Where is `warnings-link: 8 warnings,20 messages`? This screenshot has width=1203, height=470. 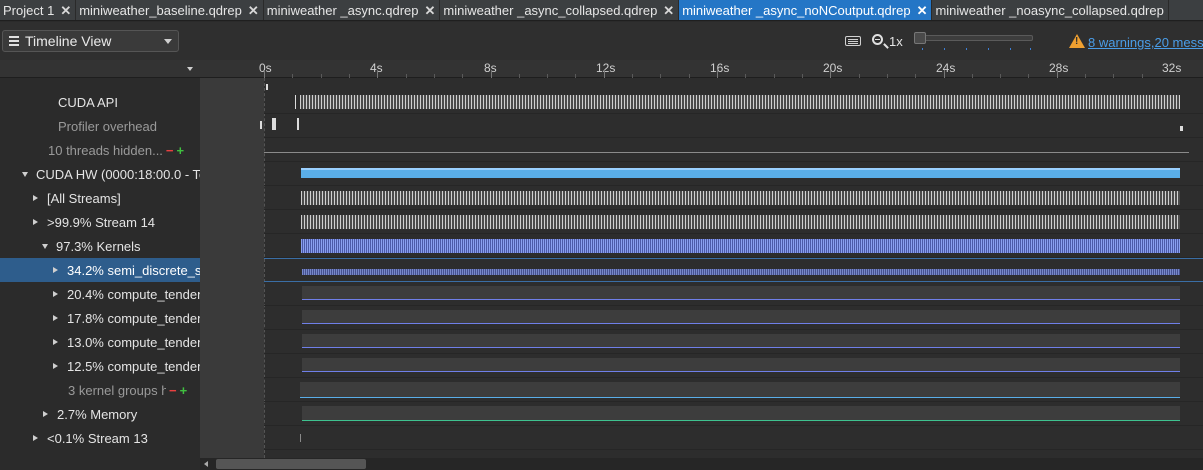 warnings-link: 8 warnings,20 messages is located at coordinates (1145, 42).